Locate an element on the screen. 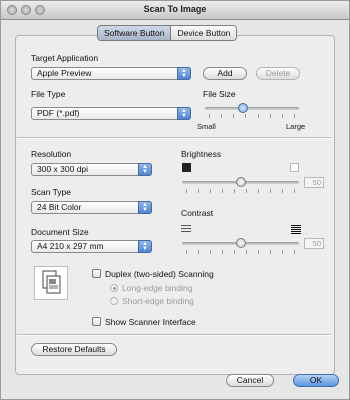 This screenshot has width=350, height=400. file-size-slider-knob is located at coordinates (242, 108).